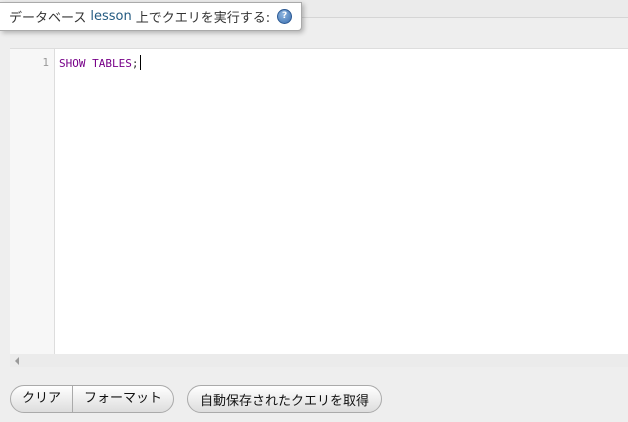 The width and height of the screenshot is (628, 422). Describe the element at coordinates (72, 63) in the screenshot. I see `sql-keyword-show: SHOW` at that location.